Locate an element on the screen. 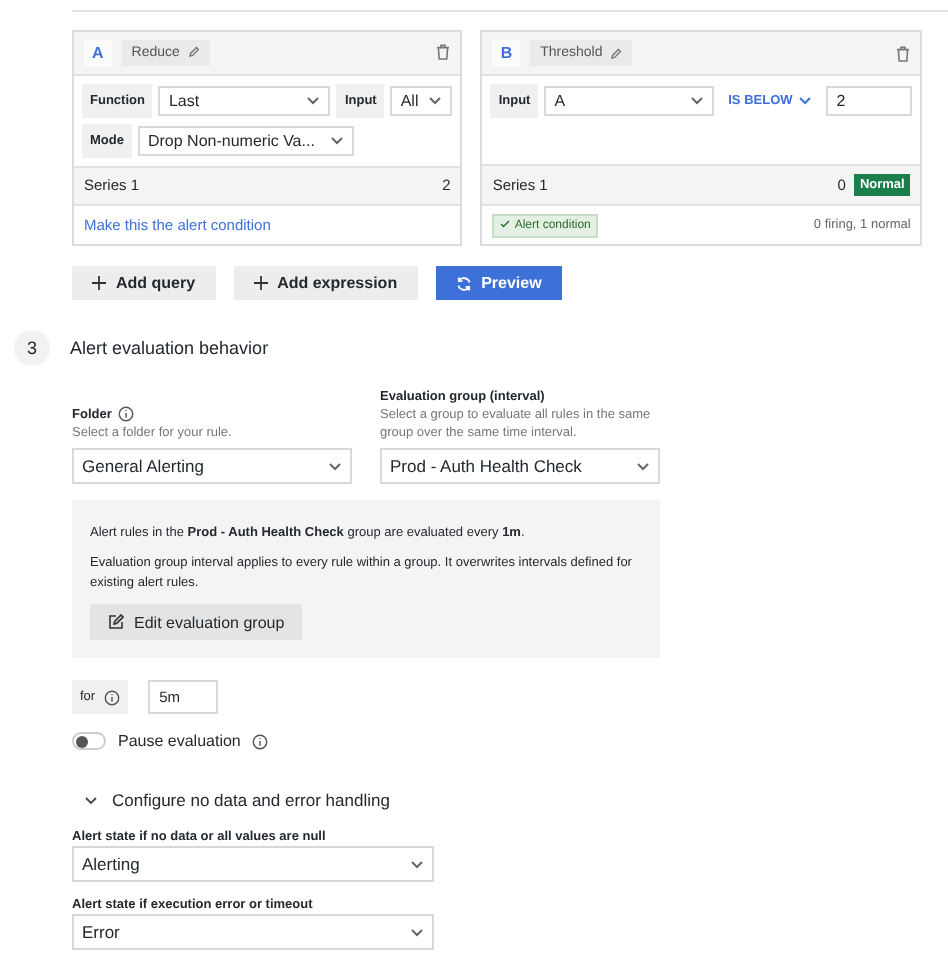 The image size is (948, 978). select-field: Alerting is located at coordinates (253, 864).